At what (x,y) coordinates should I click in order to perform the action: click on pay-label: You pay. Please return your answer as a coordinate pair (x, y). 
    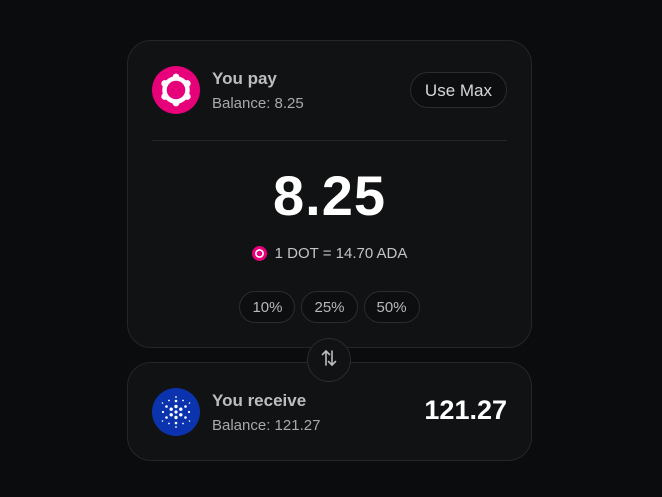
    Looking at the image, I should click on (244, 78).